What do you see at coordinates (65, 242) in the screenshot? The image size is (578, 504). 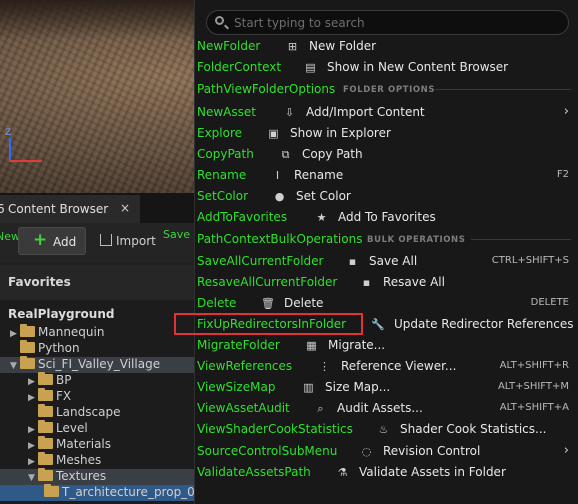 I see `add-button-label: Add` at bounding box center [65, 242].